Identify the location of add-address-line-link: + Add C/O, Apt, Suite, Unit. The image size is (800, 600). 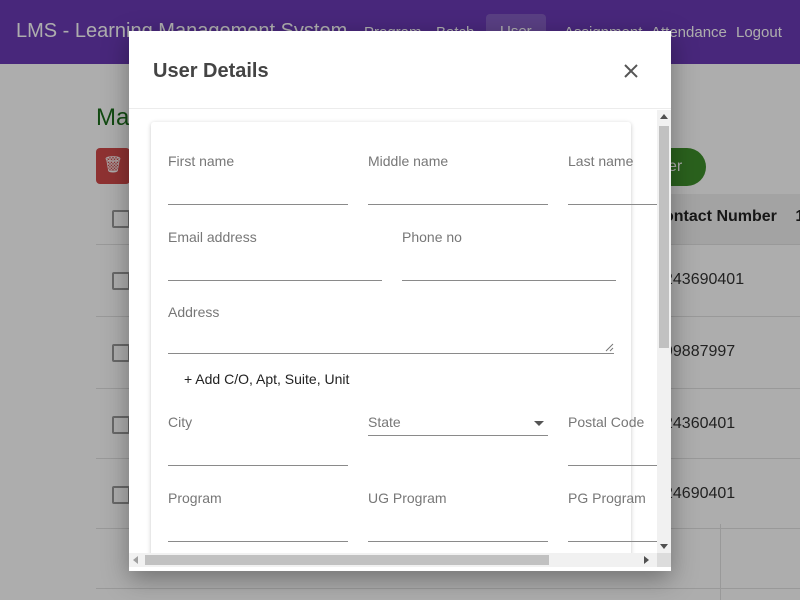
(266, 379).